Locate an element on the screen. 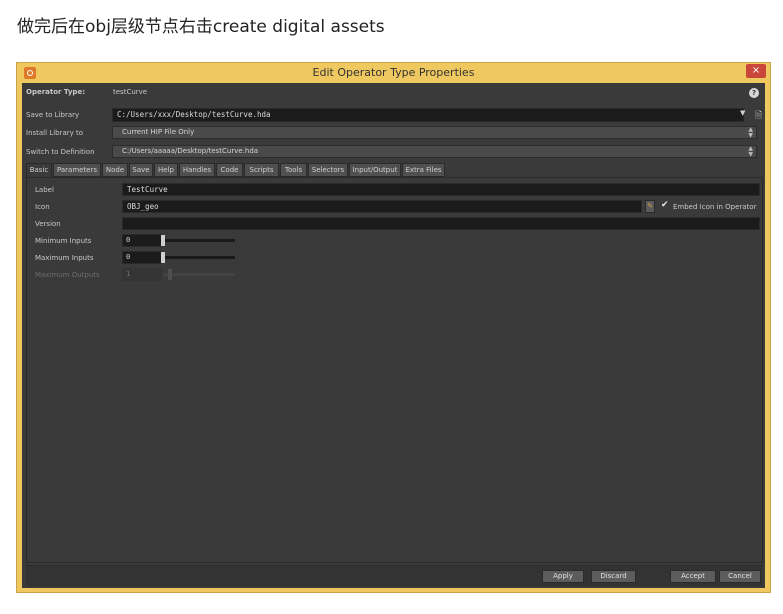  icon-label: Icon is located at coordinates (42, 207).